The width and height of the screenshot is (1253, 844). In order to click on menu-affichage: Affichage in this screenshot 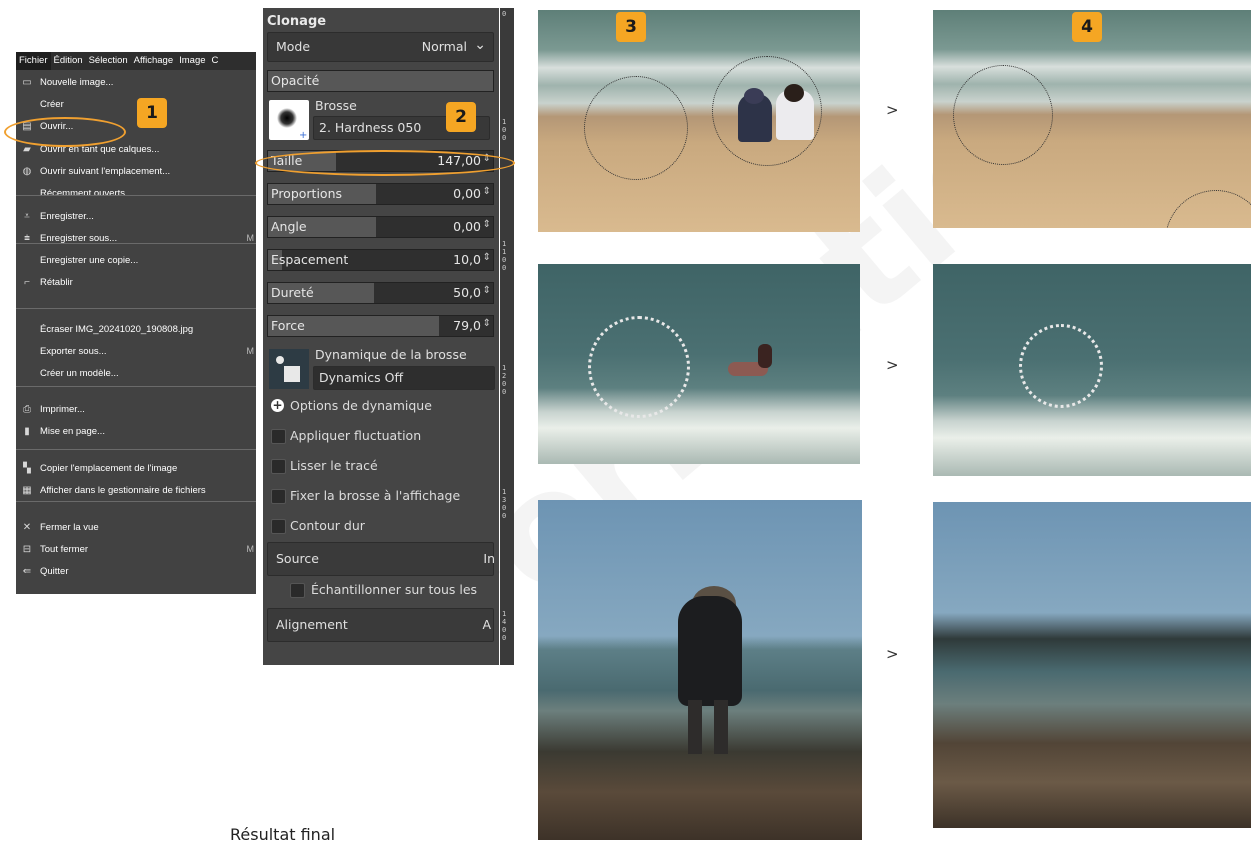, I will do `click(153, 61)`.